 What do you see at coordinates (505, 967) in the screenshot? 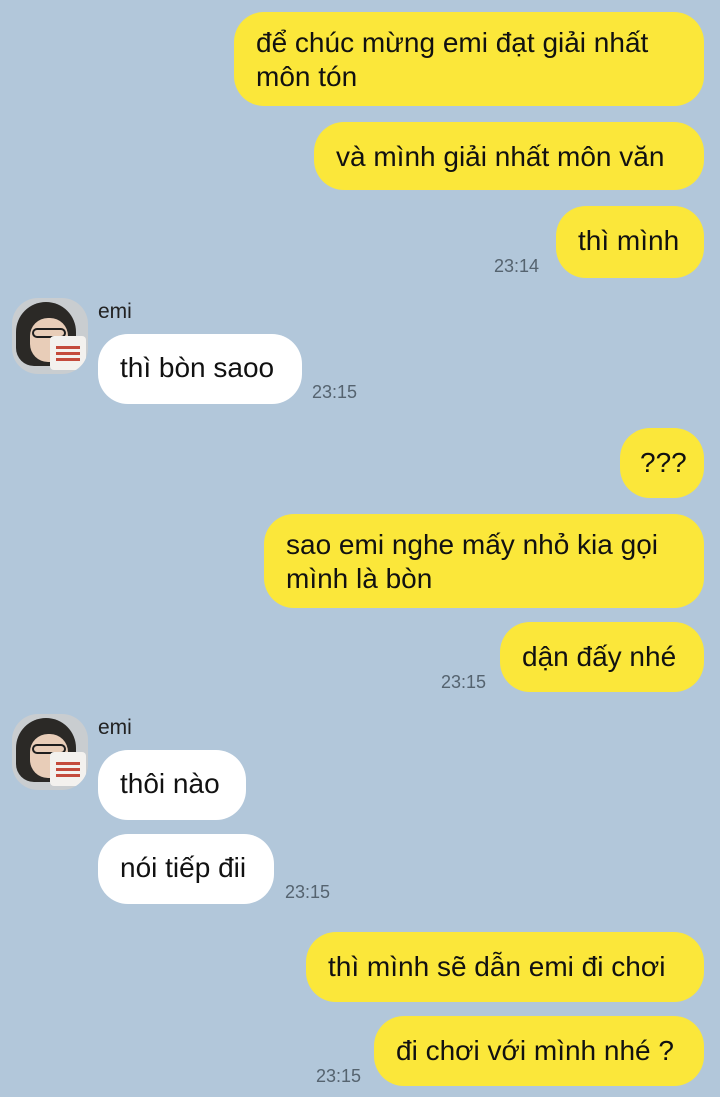
I see `message-bubble-outgoing: thì mình sẽ dẫn emi đi chơi` at bounding box center [505, 967].